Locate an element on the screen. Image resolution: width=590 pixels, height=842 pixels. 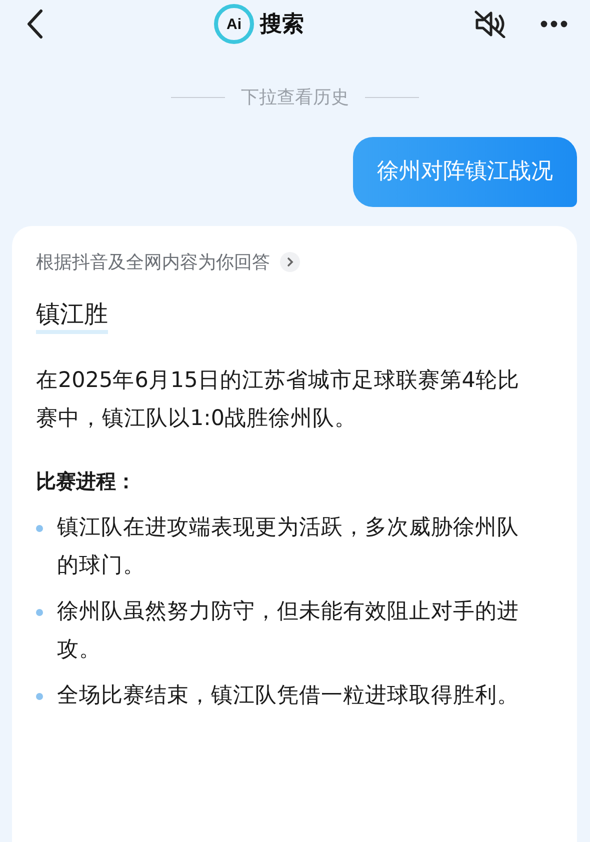
source-note: 根据抖音及全网内容为你回答 is located at coordinates (153, 262).